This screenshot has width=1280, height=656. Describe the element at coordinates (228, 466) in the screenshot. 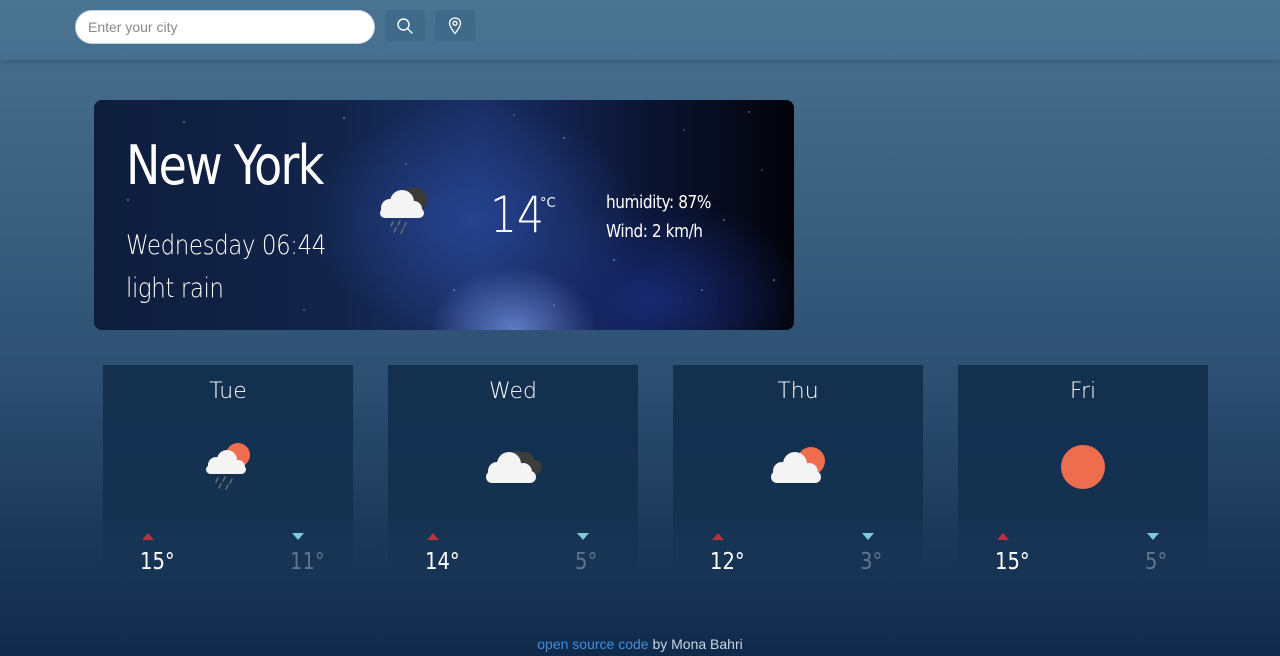

I see `cloud-rain-sun-icon` at that location.